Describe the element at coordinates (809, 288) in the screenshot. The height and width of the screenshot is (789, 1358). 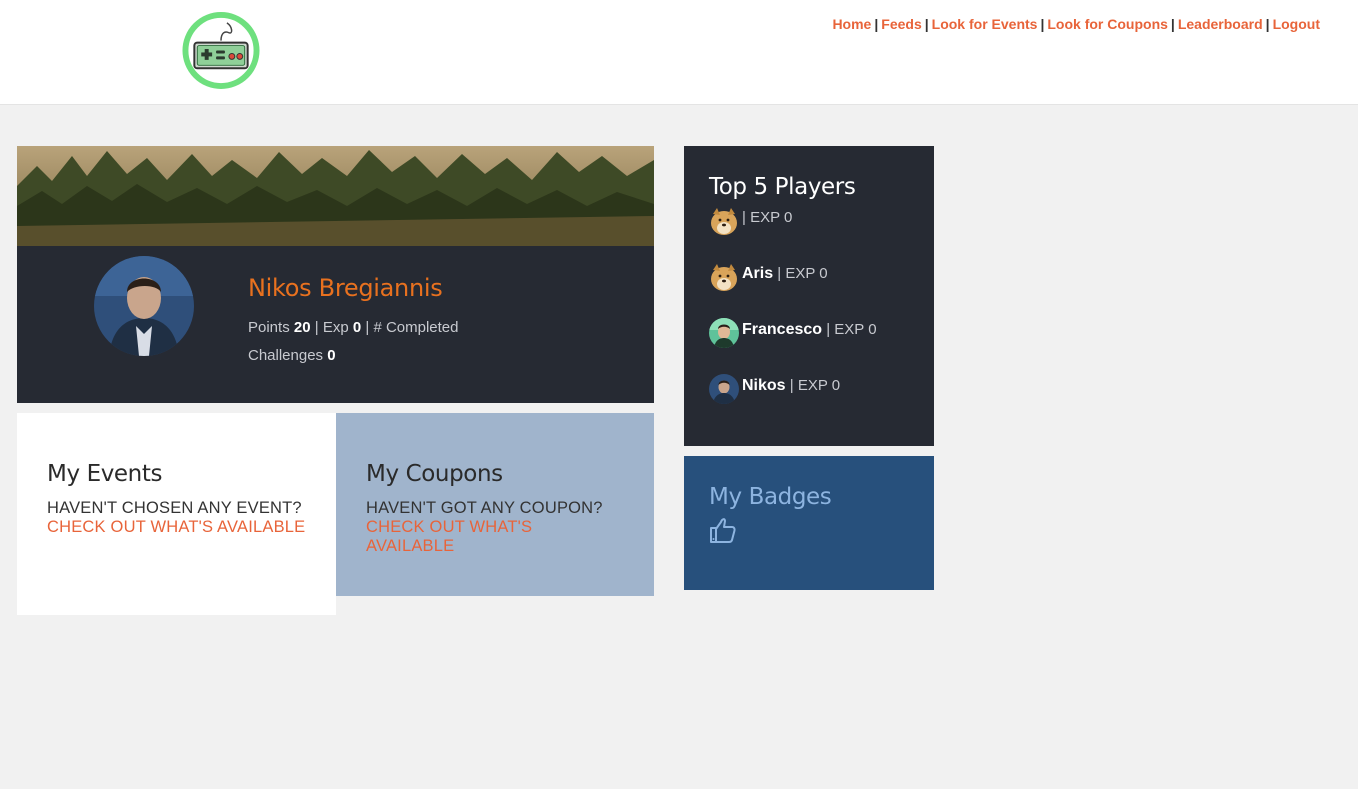
I see `player-row: Aris | EXP 0` at that location.